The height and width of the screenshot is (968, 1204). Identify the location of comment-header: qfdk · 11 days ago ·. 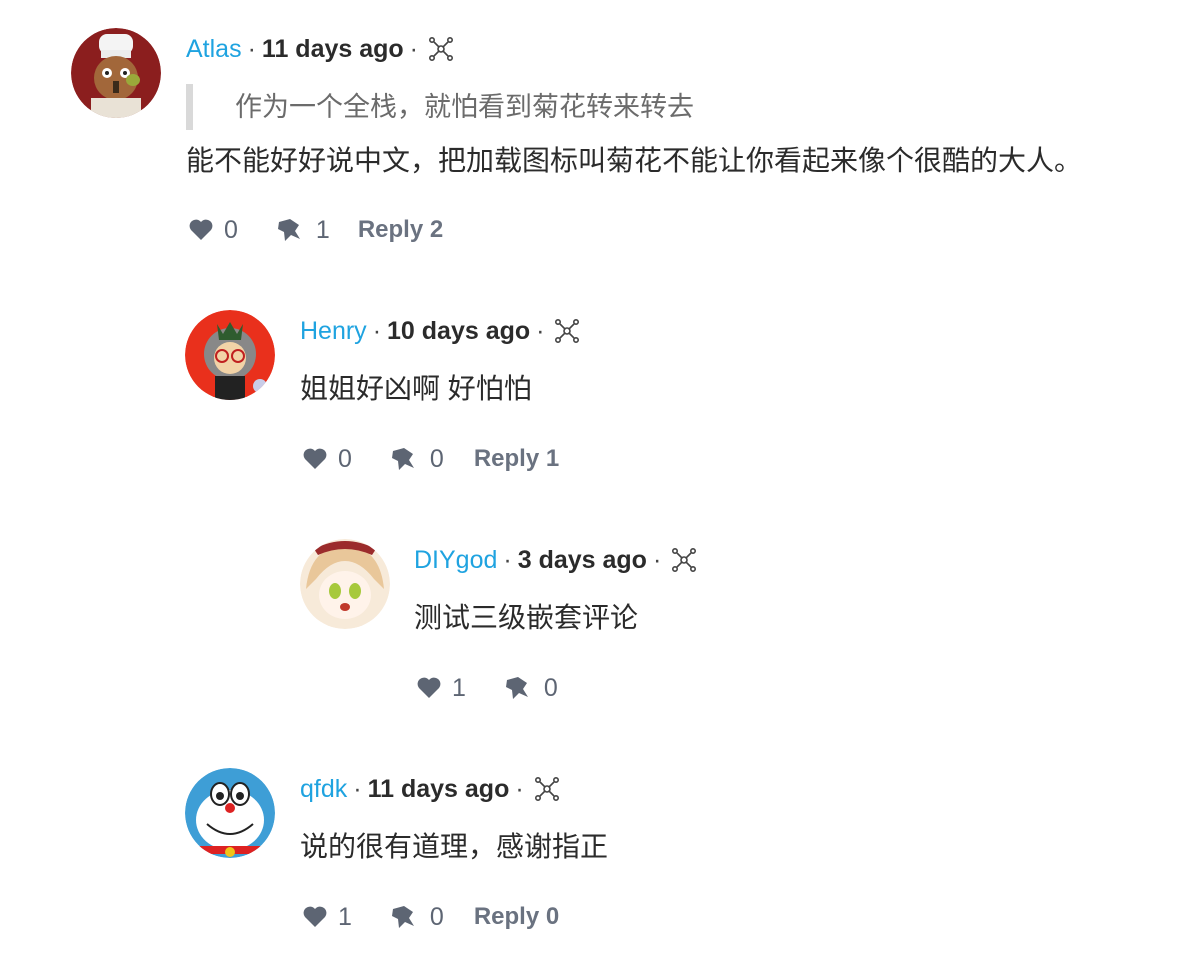
(430, 789).